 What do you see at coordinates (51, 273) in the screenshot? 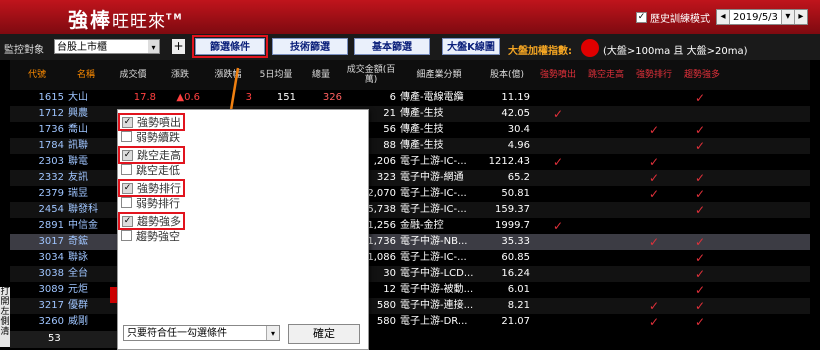
I see `stock-code-cell: 3038` at bounding box center [51, 273].